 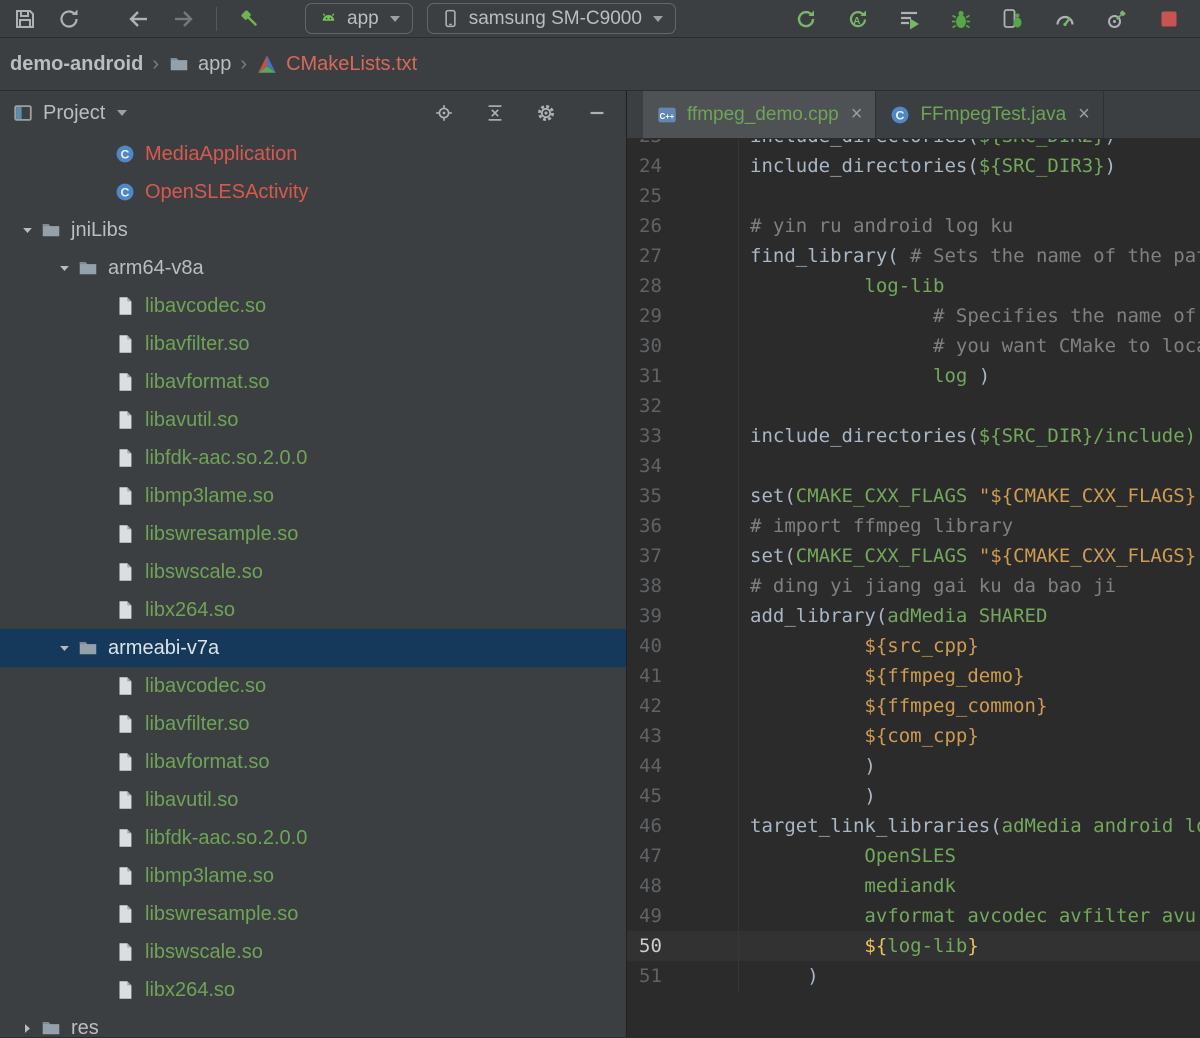 I want to click on code-line-42: 42 ${ffmpeg_common}, so click(x=913, y=706).